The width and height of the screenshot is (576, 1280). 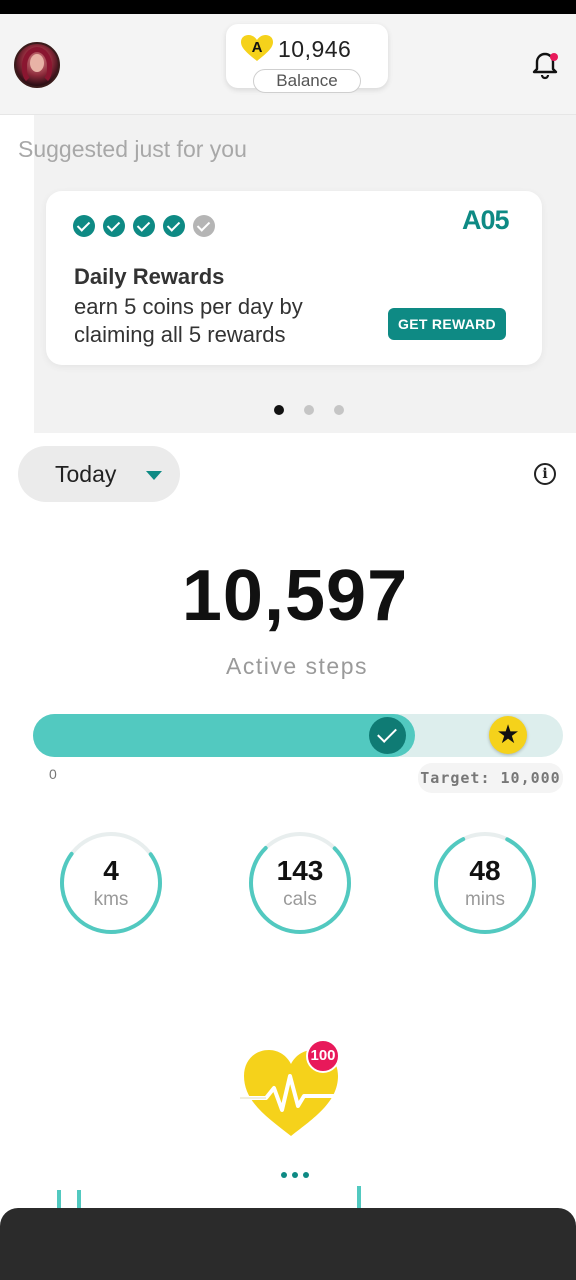 What do you see at coordinates (300, 899) in the screenshot?
I see `stat-unit: cals` at bounding box center [300, 899].